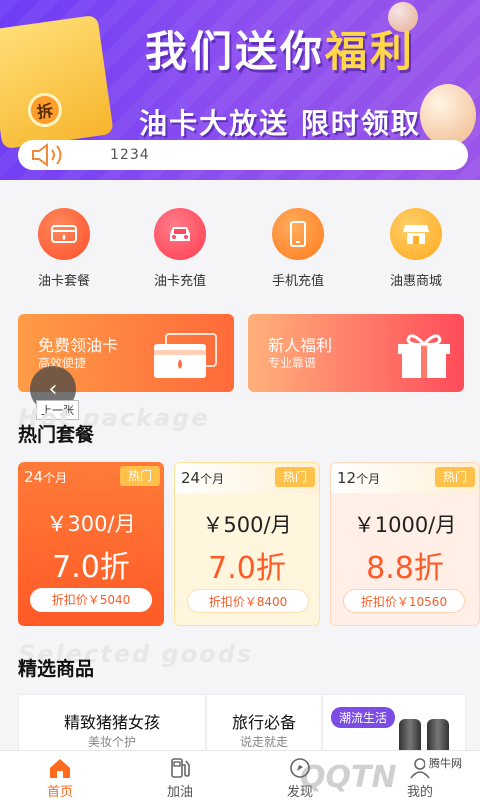 Image resolution: width=480 pixels, height=800 pixels. Describe the element at coordinates (78, 345) in the screenshot. I see `promo-title: 免费领油卡` at that location.